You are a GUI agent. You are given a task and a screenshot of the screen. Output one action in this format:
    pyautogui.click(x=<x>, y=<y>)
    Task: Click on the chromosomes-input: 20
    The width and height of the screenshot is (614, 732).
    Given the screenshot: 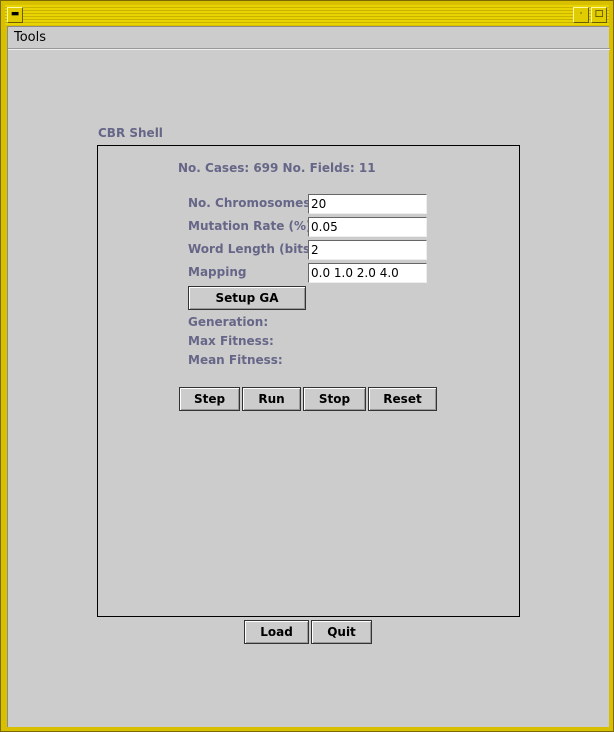 What is the action you would take?
    pyautogui.click(x=367, y=204)
    